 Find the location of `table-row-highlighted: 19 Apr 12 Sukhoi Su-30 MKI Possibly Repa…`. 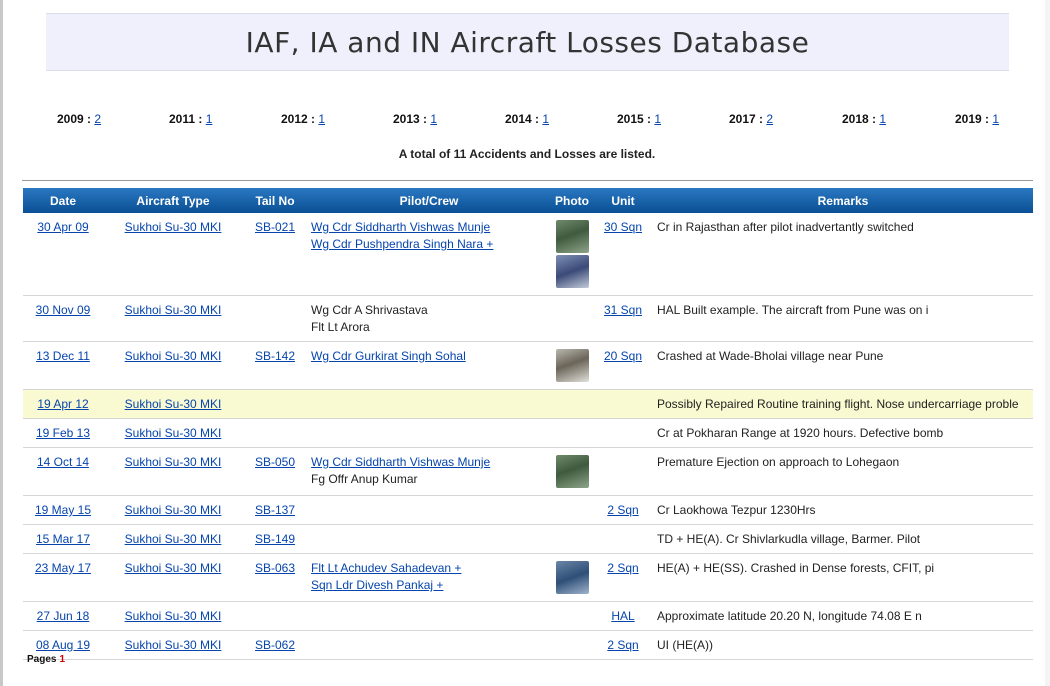

table-row-highlighted: 19 Apr 12 Sukhoi Su-30 MKI Possibly Repa… is located at coordinates (528, 404).